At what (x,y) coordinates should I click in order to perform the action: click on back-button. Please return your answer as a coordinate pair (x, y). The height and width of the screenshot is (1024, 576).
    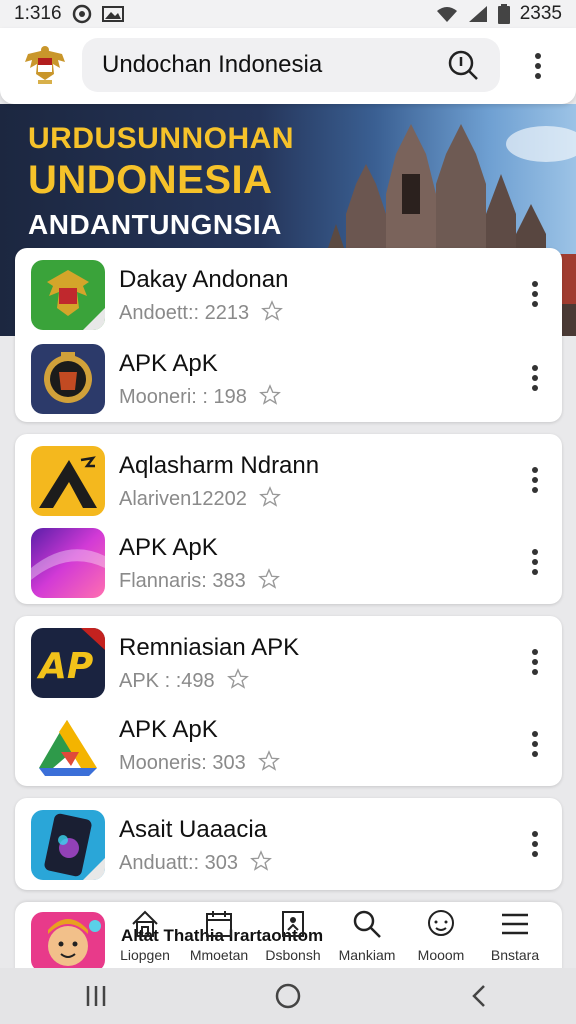
    Looking at the image, I should click on (480, 996).